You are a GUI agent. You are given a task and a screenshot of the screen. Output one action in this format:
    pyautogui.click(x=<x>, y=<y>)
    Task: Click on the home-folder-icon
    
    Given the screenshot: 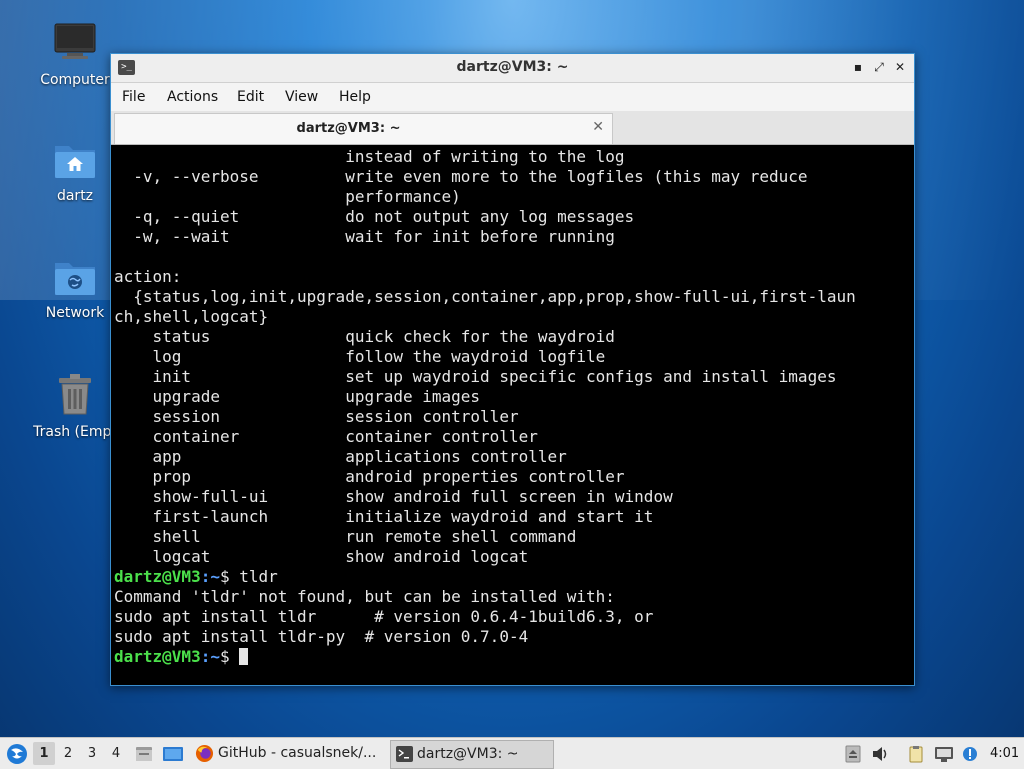 What is the action you would take?
    pyautogui.click(x=75, y=162)
    